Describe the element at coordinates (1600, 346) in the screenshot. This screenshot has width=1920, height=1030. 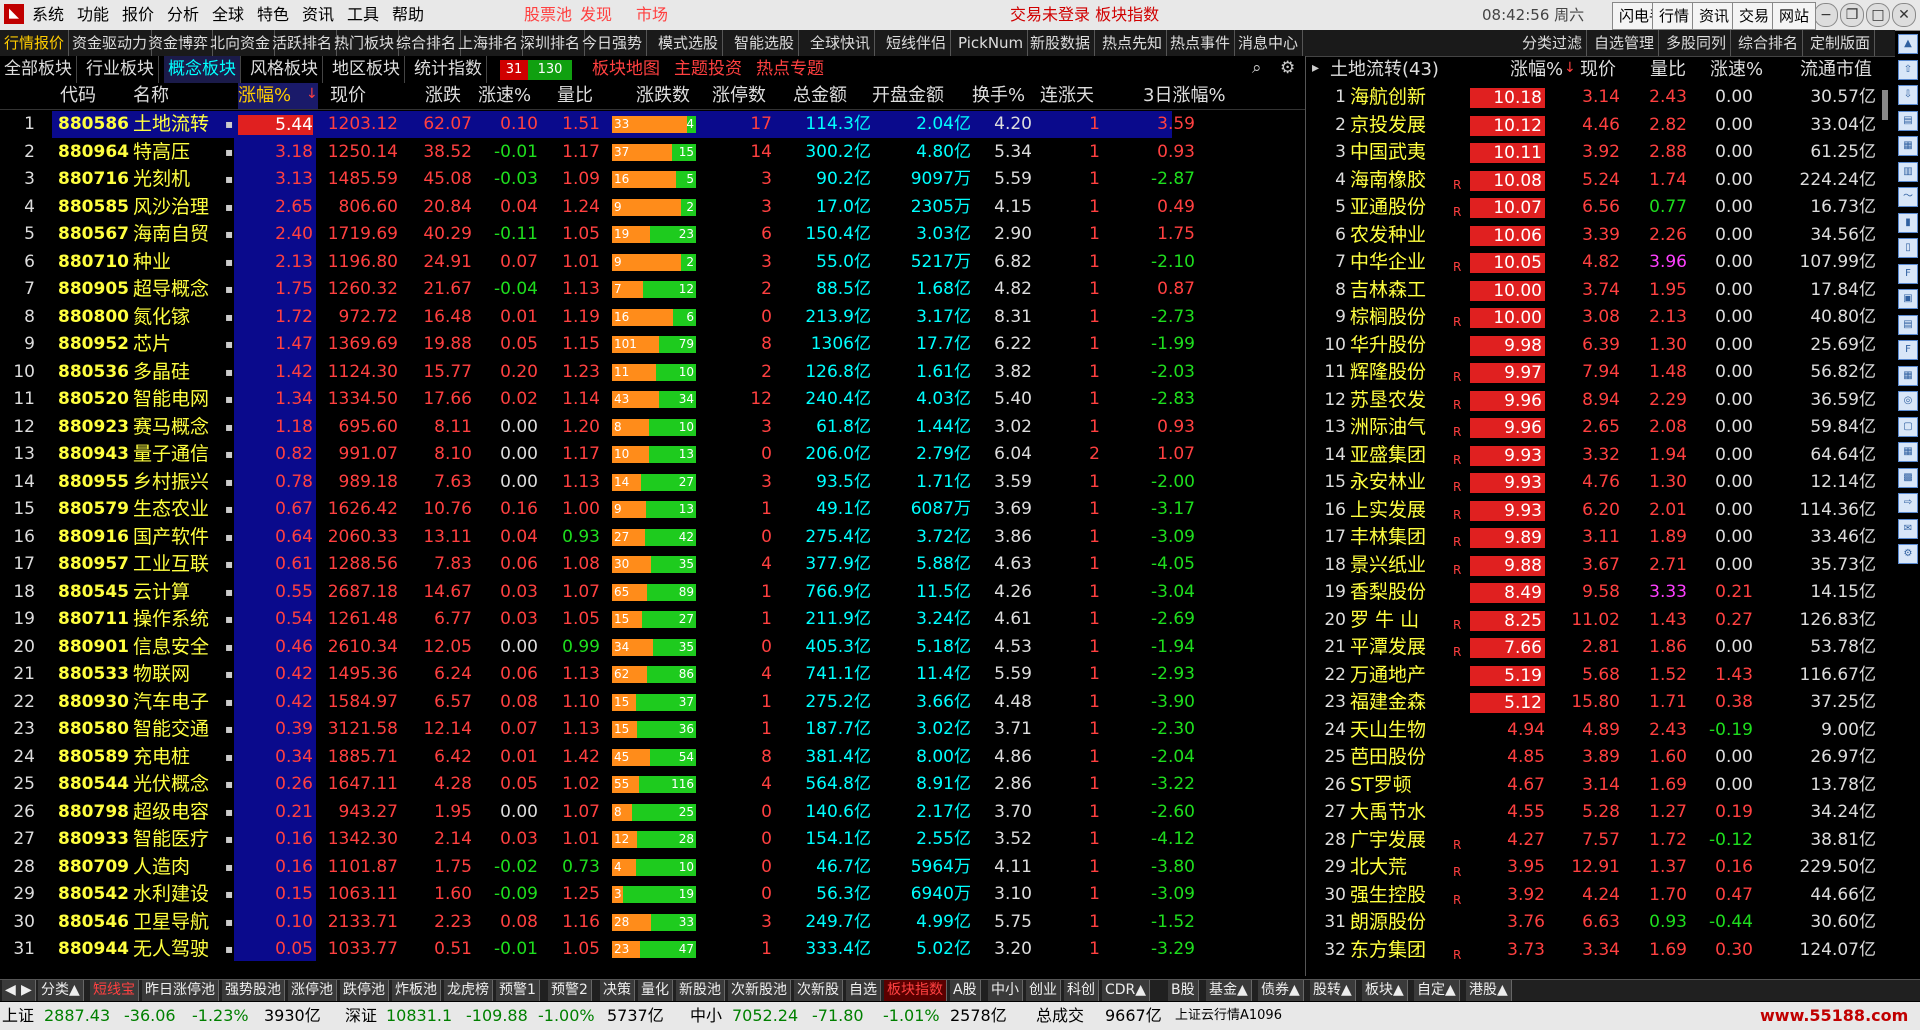
I see `table-row: 10 华升股份 9.98 6.39 1.30 0.00 25.69亿` at that location.